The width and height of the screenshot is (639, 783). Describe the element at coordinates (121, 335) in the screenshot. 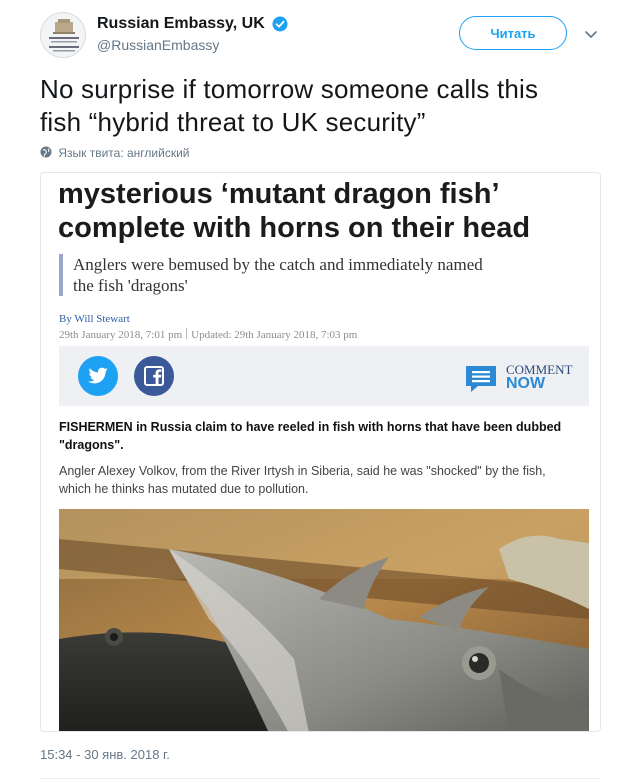

I see `published-date: 29th January 2018, 7:01 pm` at that location.